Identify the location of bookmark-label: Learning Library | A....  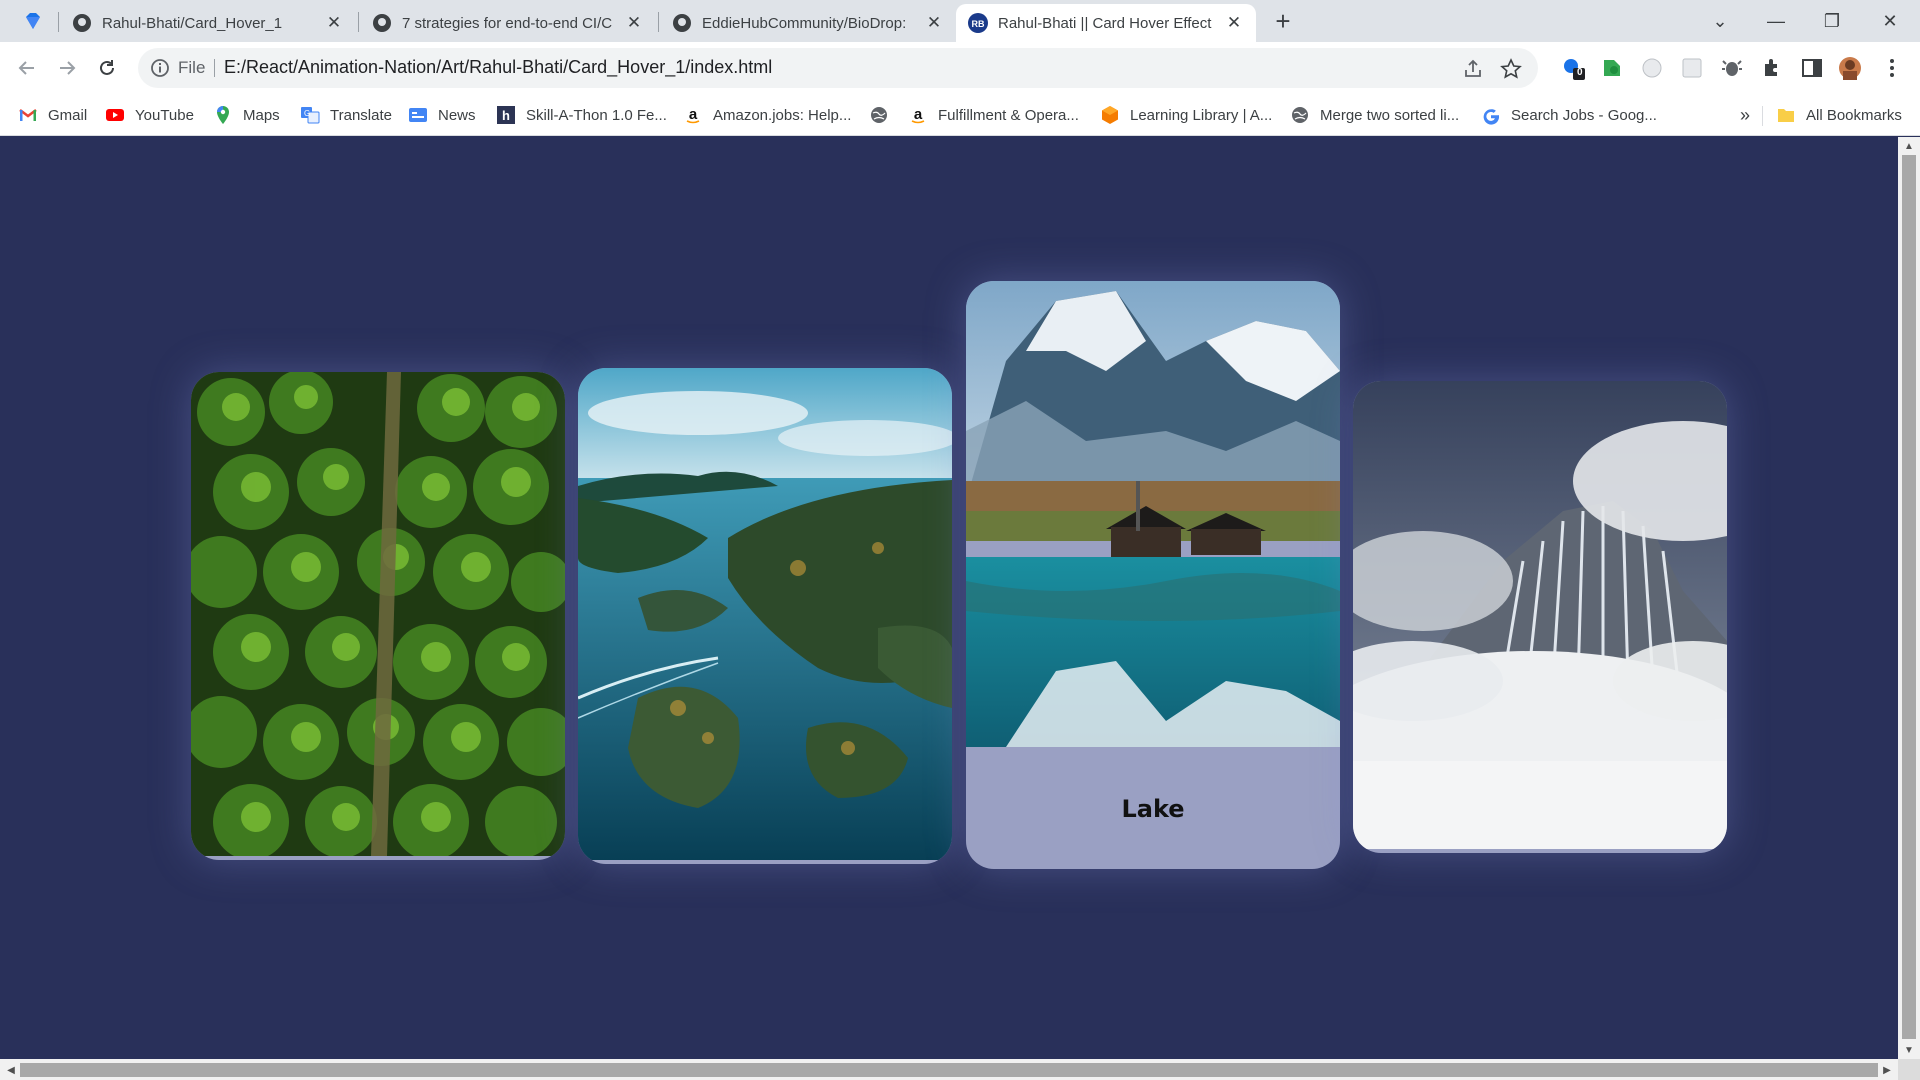
(1201, 115).